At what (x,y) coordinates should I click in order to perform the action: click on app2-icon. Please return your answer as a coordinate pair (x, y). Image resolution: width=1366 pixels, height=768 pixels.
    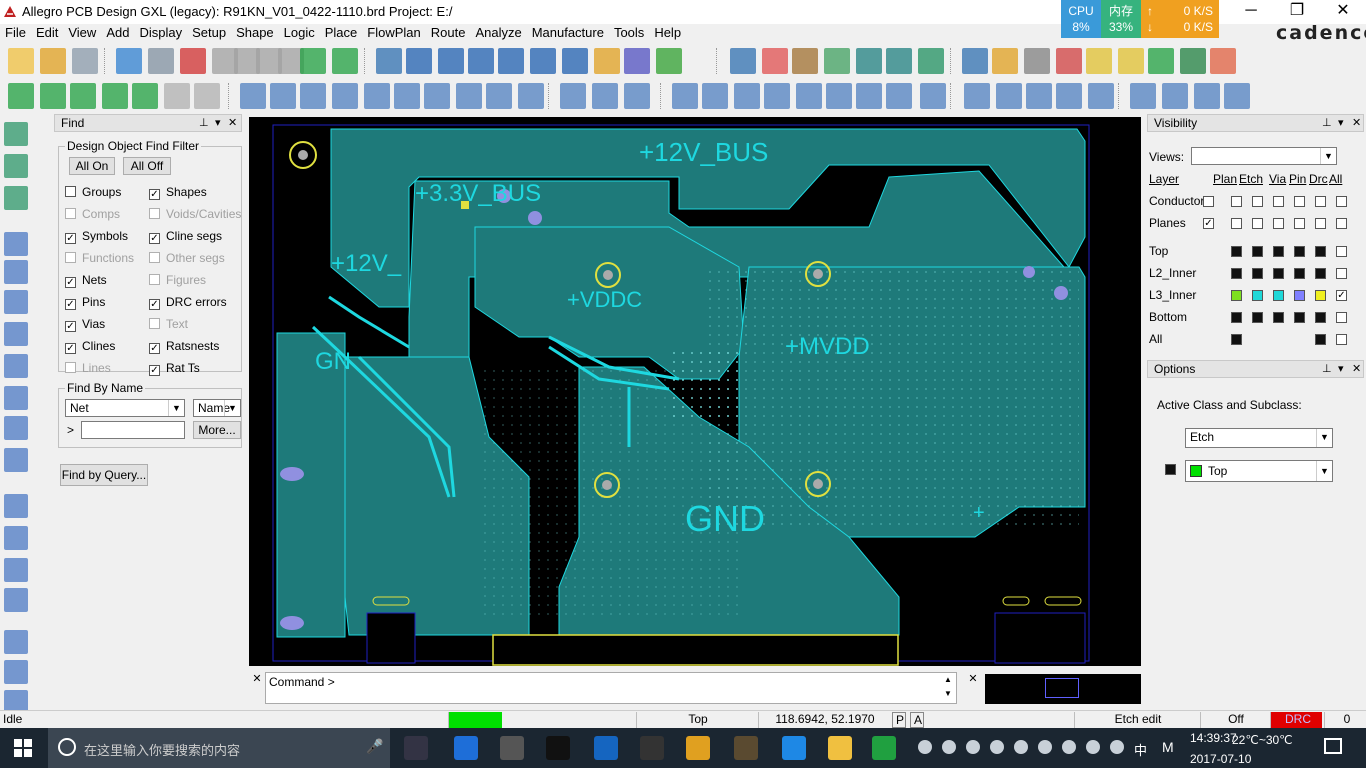
    Looking at the image, I should click on (652, 748).